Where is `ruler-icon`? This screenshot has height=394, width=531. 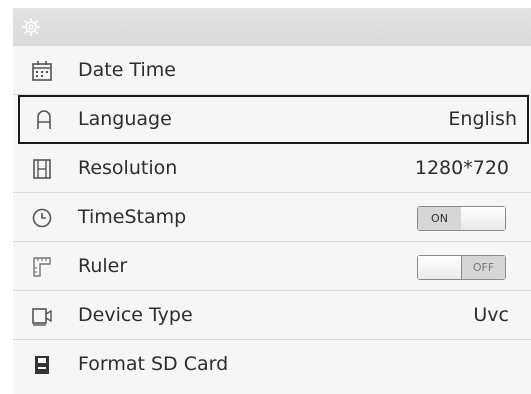 ruler-icon is located at coordinates (42, 267).